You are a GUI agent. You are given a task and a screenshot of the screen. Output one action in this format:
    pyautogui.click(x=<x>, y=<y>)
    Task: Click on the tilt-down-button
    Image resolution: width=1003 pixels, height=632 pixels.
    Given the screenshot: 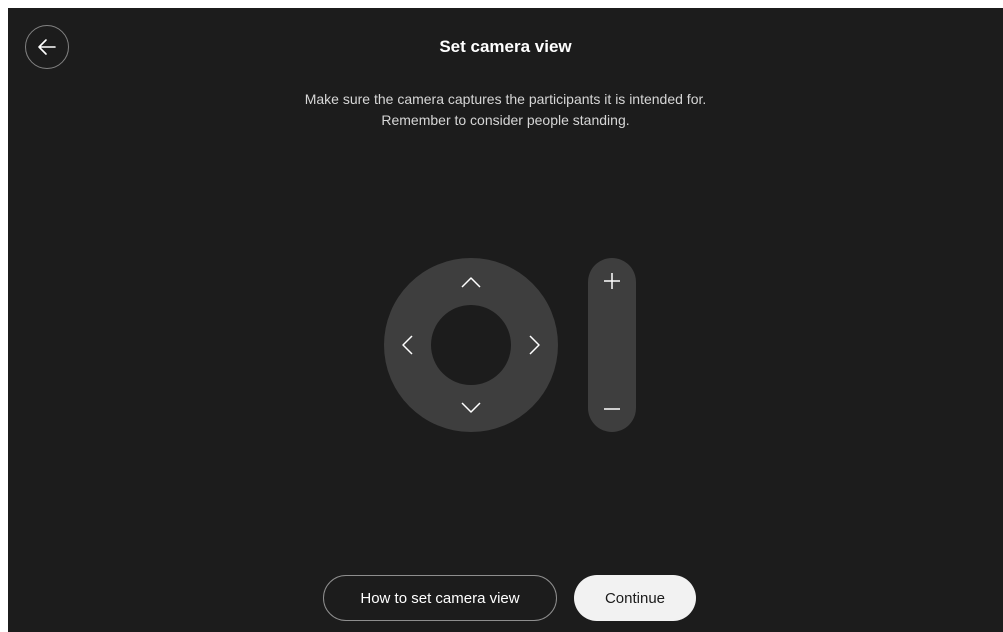 What is the action you would take?
    pyautogui.click(x=471, y=408)
    